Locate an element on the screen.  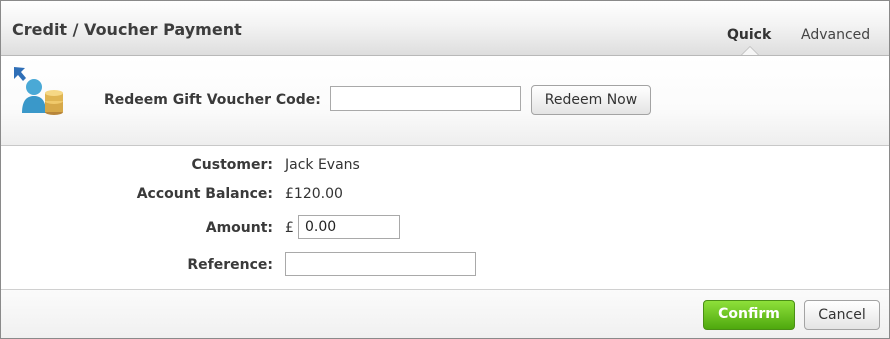
confirm-button: Confirm is located at coordinates (749, 315).